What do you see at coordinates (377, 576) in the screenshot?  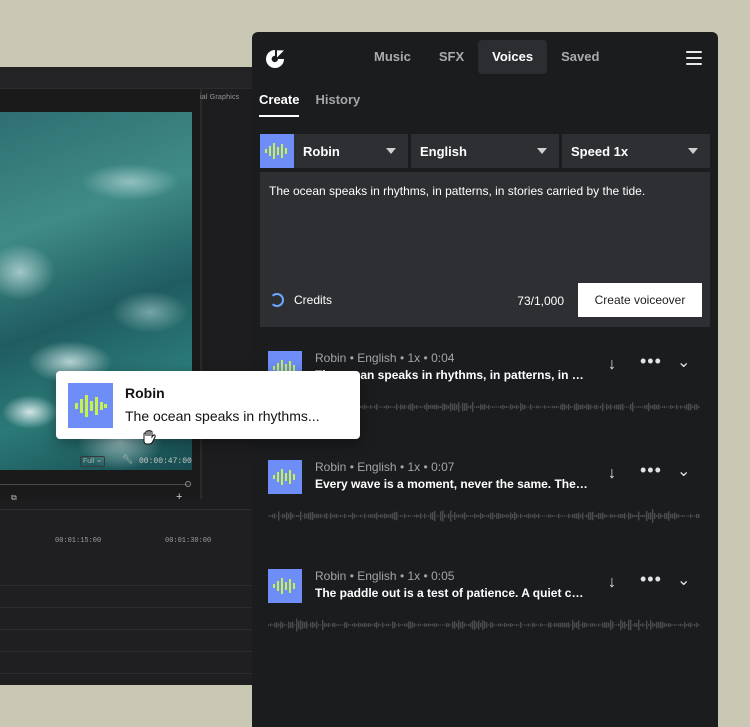 I see `item-language: English` at bounding box center [377, 576].